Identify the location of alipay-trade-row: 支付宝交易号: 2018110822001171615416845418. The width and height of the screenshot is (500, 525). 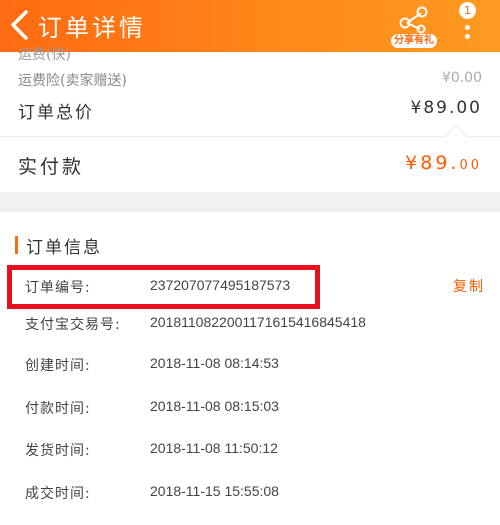
(252, 326).